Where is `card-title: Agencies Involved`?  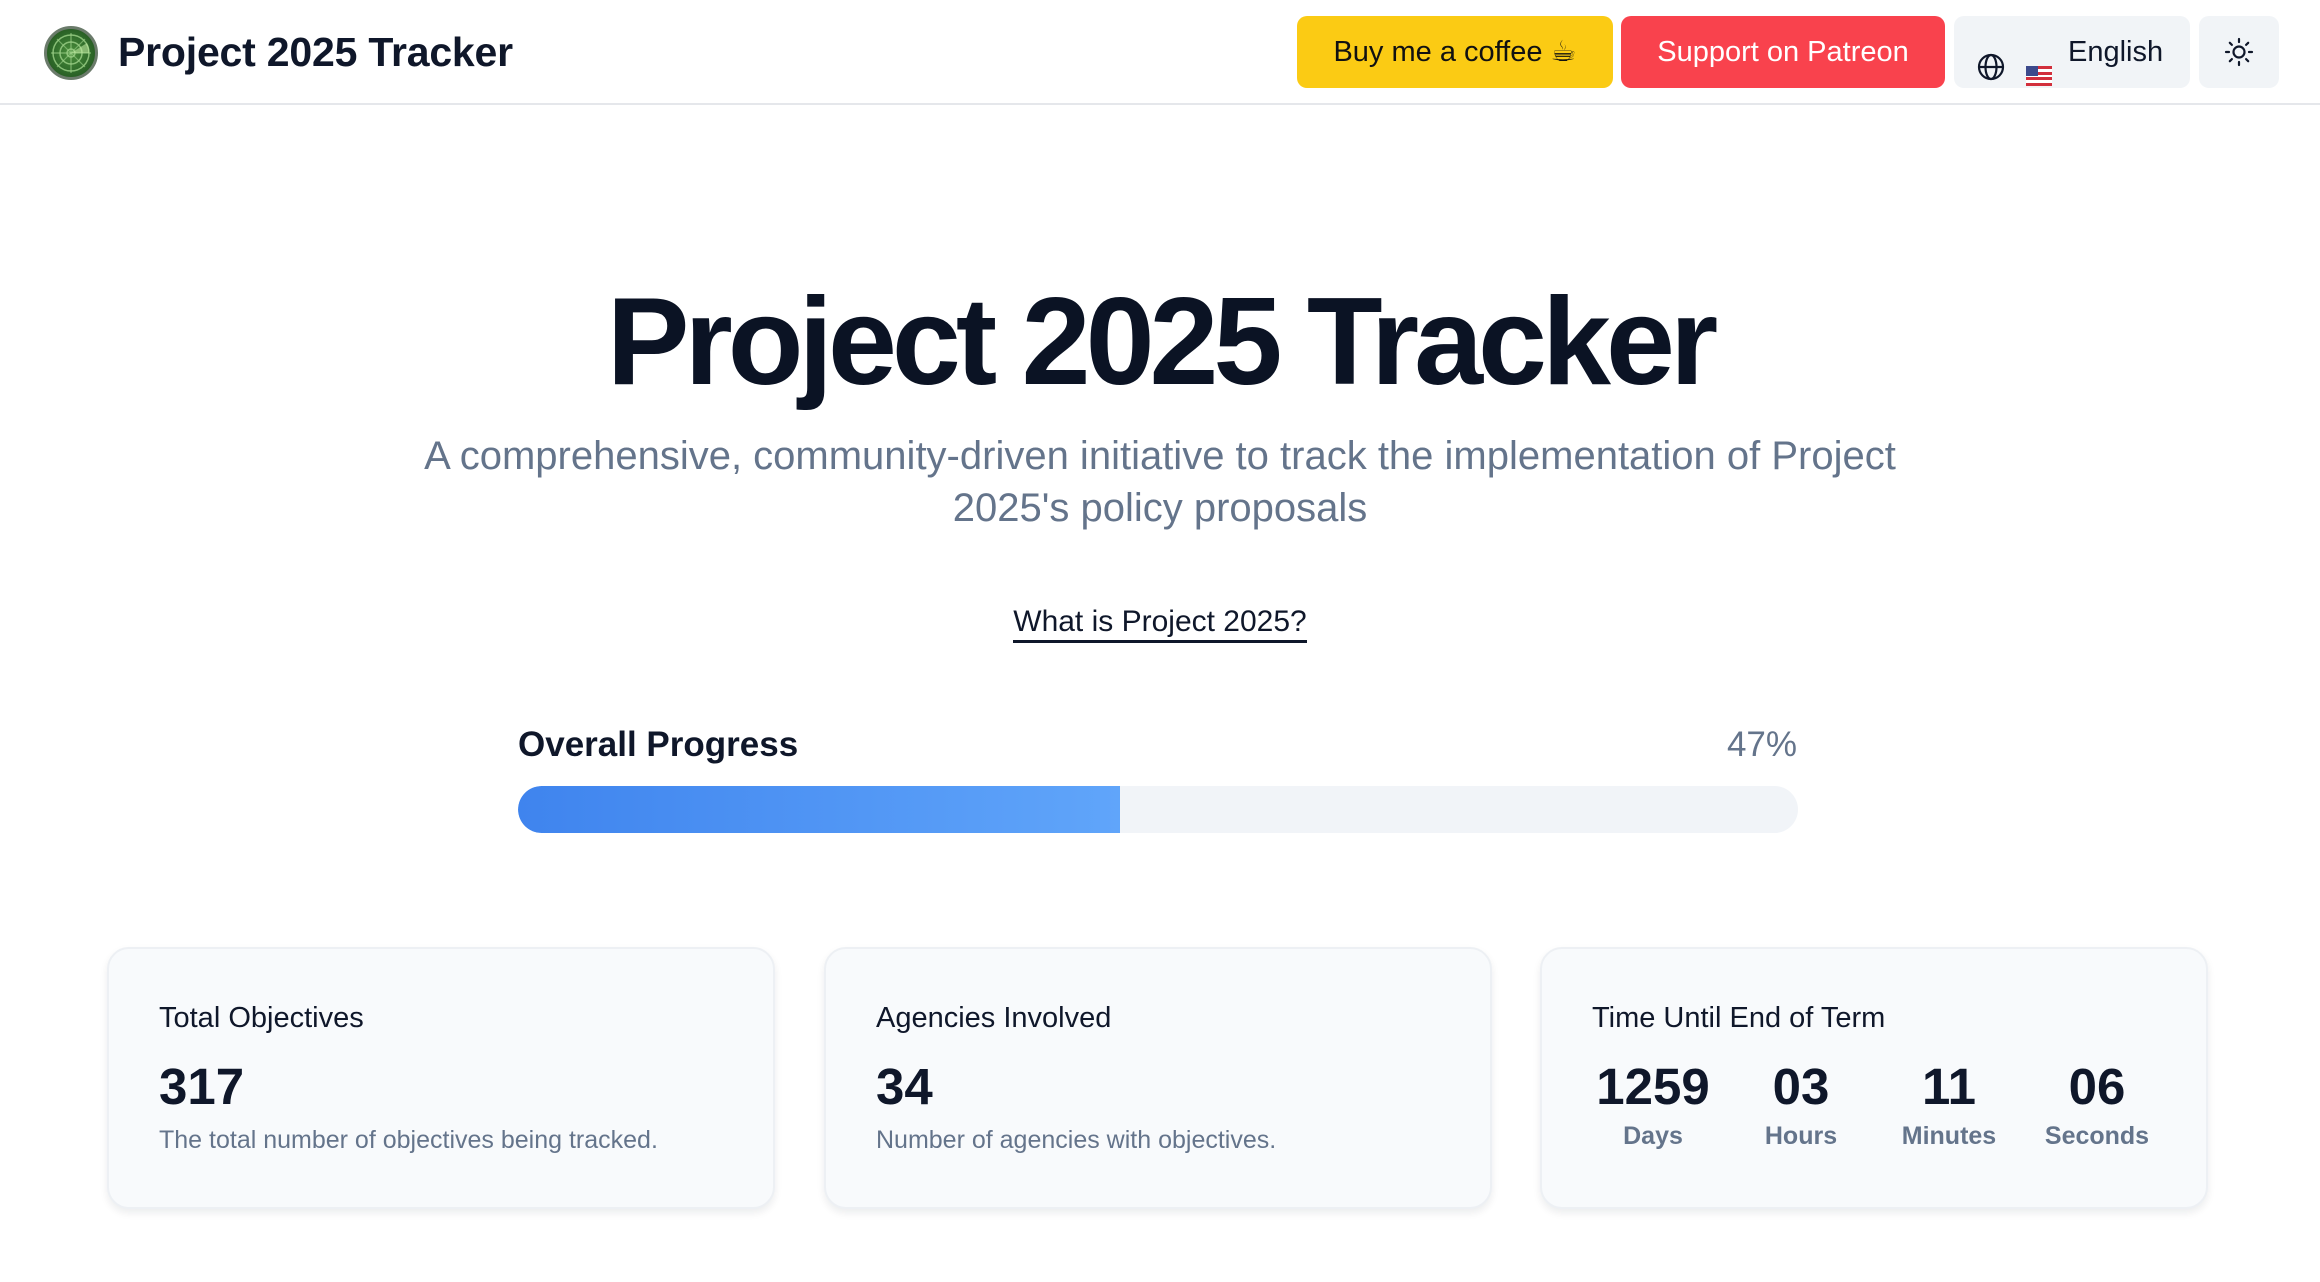
card-title: Agencies Involved is located at coordinates (994, 1018).